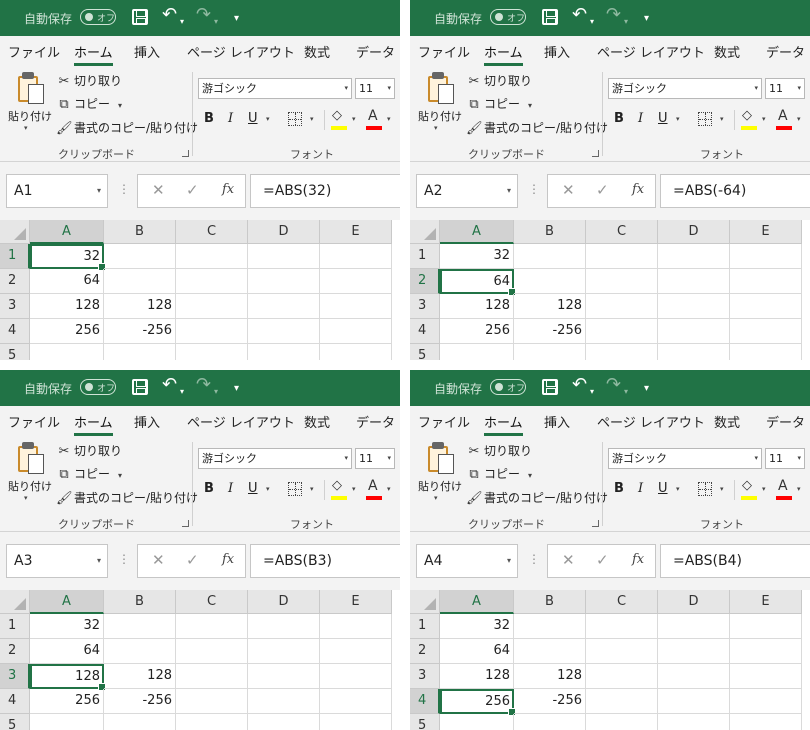 This screenshot has height=730, width=810. I want to click on row-header: 3, so click(15, 306).